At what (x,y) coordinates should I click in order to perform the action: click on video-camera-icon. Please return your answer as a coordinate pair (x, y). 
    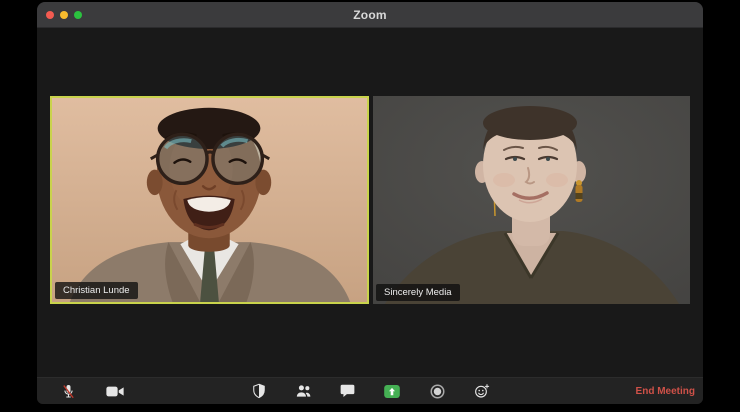
    Looking at the image, I should click on (115, 391).